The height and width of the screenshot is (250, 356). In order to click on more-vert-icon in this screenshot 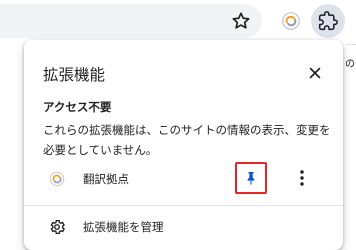, I will do `click(302, 178)`.